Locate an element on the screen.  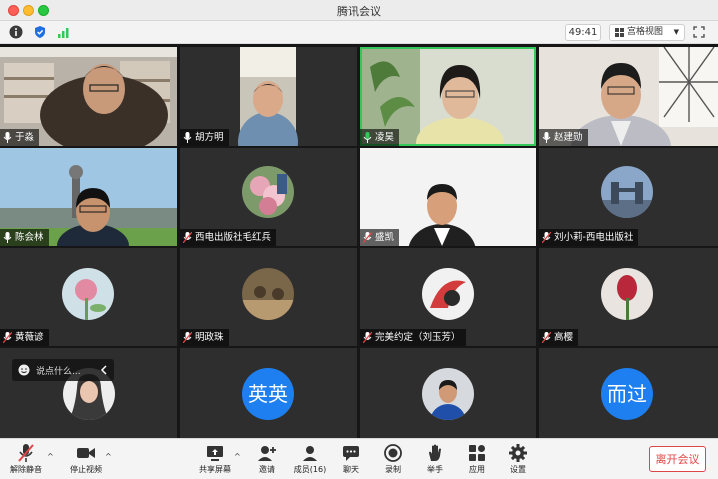
invite-button: 邀请 is located at coordinates (267, 459).